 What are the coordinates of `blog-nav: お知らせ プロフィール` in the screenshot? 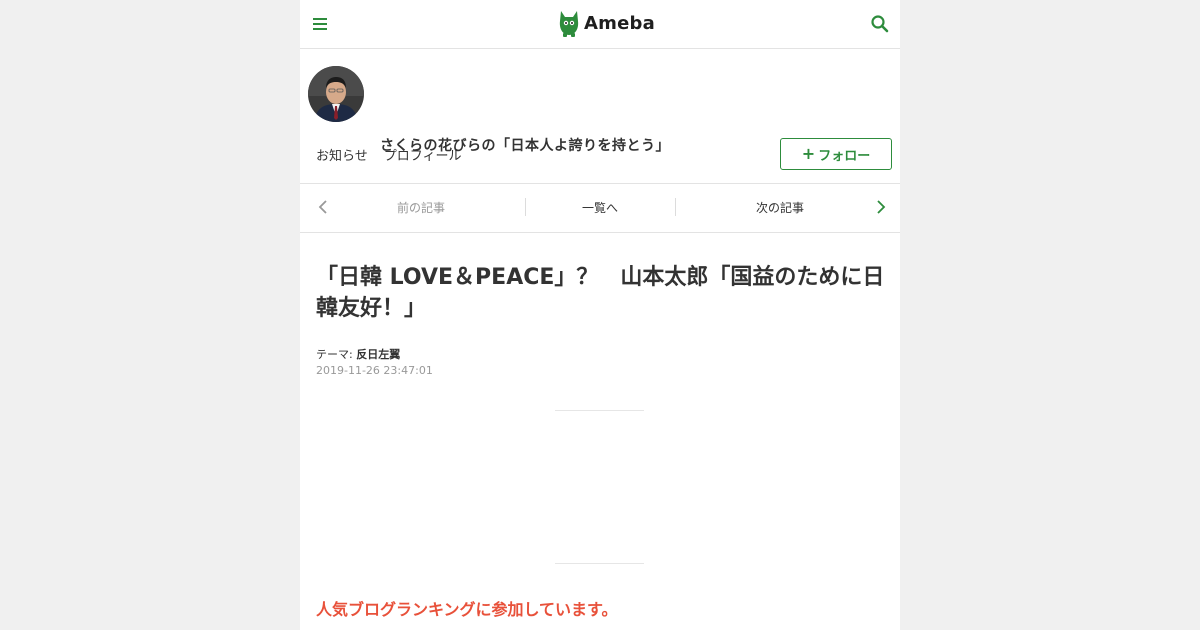 It's located at (389, 154).